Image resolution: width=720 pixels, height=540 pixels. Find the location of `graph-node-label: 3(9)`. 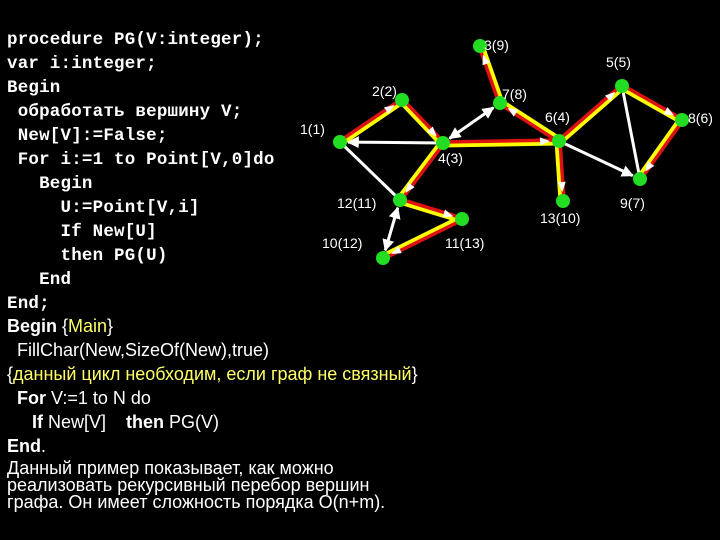

graph-node-label: 3(9) is located at coordinates (496, 45).